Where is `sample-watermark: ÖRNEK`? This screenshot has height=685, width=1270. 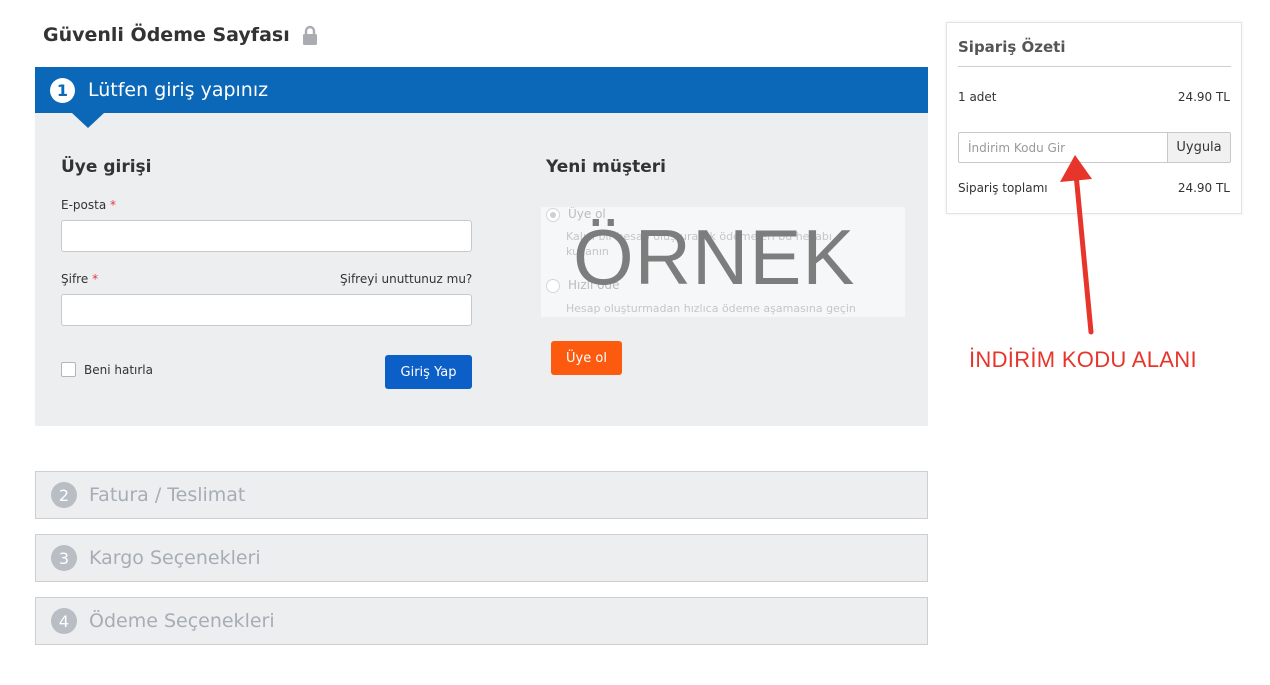
sample-watermark: ÖRNEK is located at coordinates (714, 257).